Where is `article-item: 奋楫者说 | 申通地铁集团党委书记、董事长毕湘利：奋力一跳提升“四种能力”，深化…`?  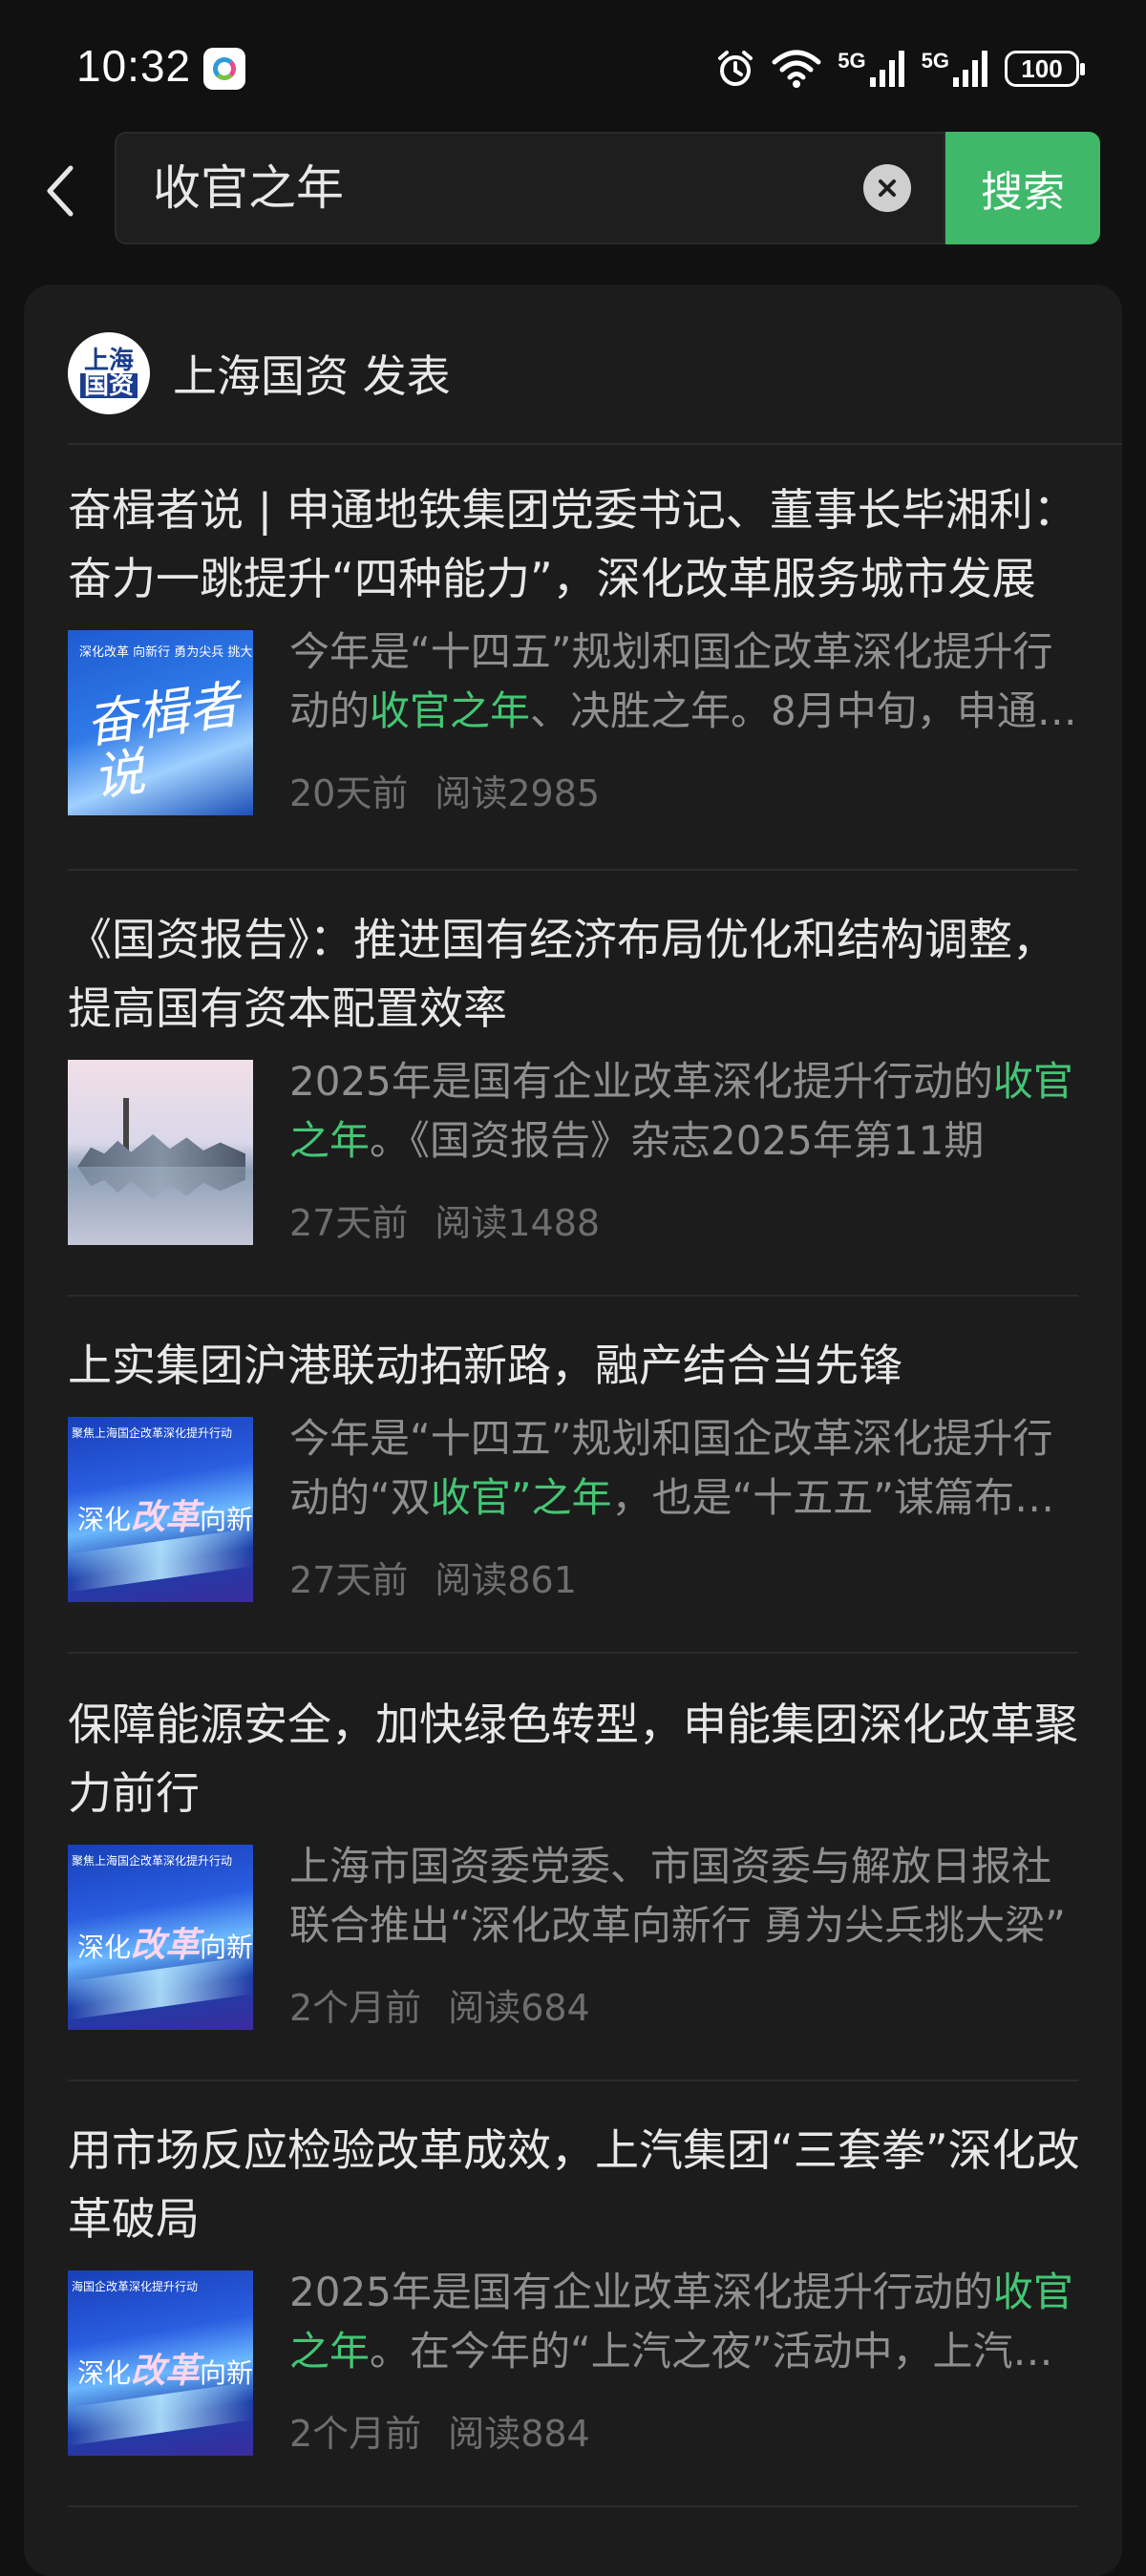 article-item: 奋楫者说 | 申通地铁集团党委书记、董事长毕湘利：奋力一跳提升“四种能力”，深化… is located at coordinates (574, 646).